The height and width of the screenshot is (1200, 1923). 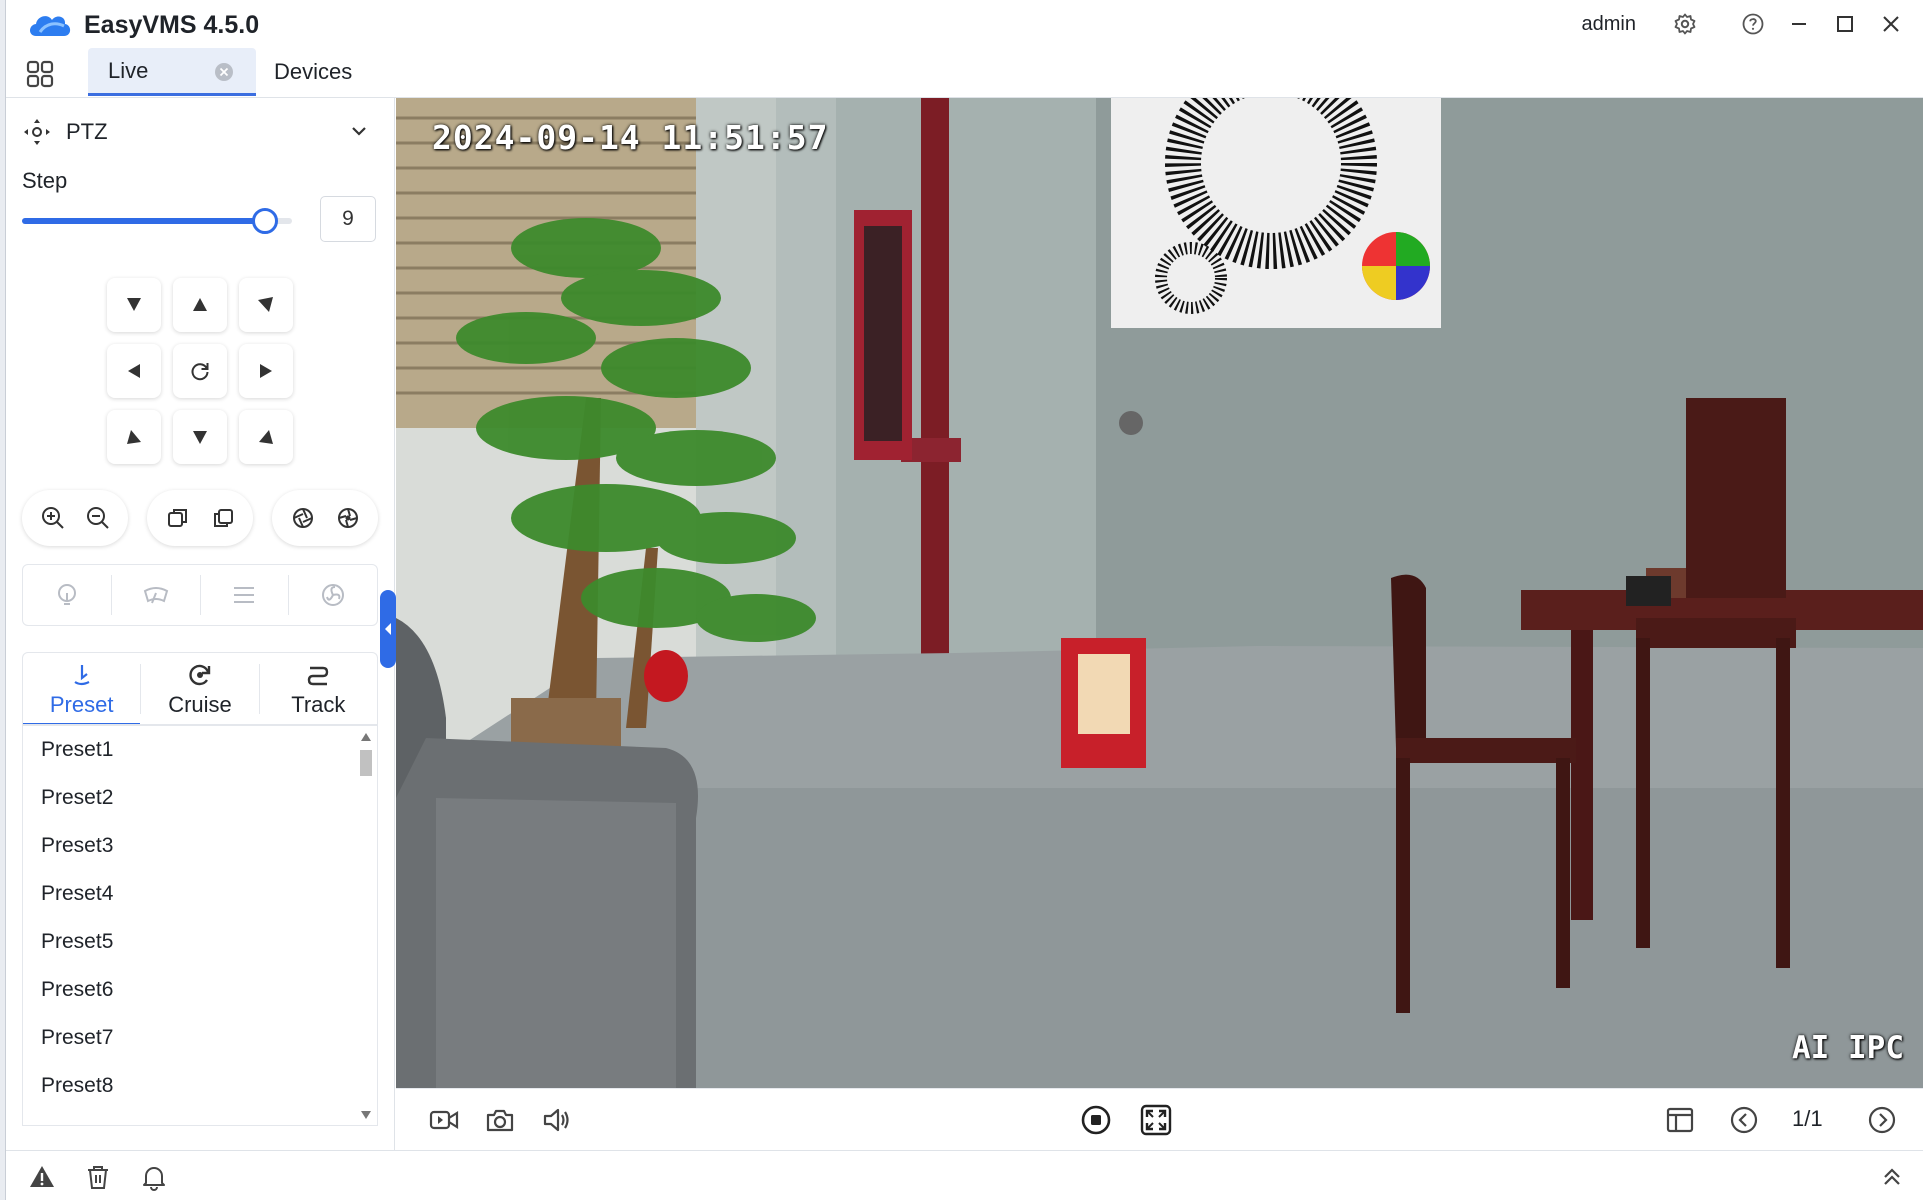 What do you see at coordinates (128, 70) in the screenshot?
I see `tab-live-label: Live` at bounding box center [128, 70].